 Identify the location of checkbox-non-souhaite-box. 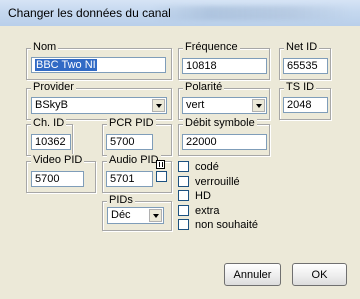
(183, 224).